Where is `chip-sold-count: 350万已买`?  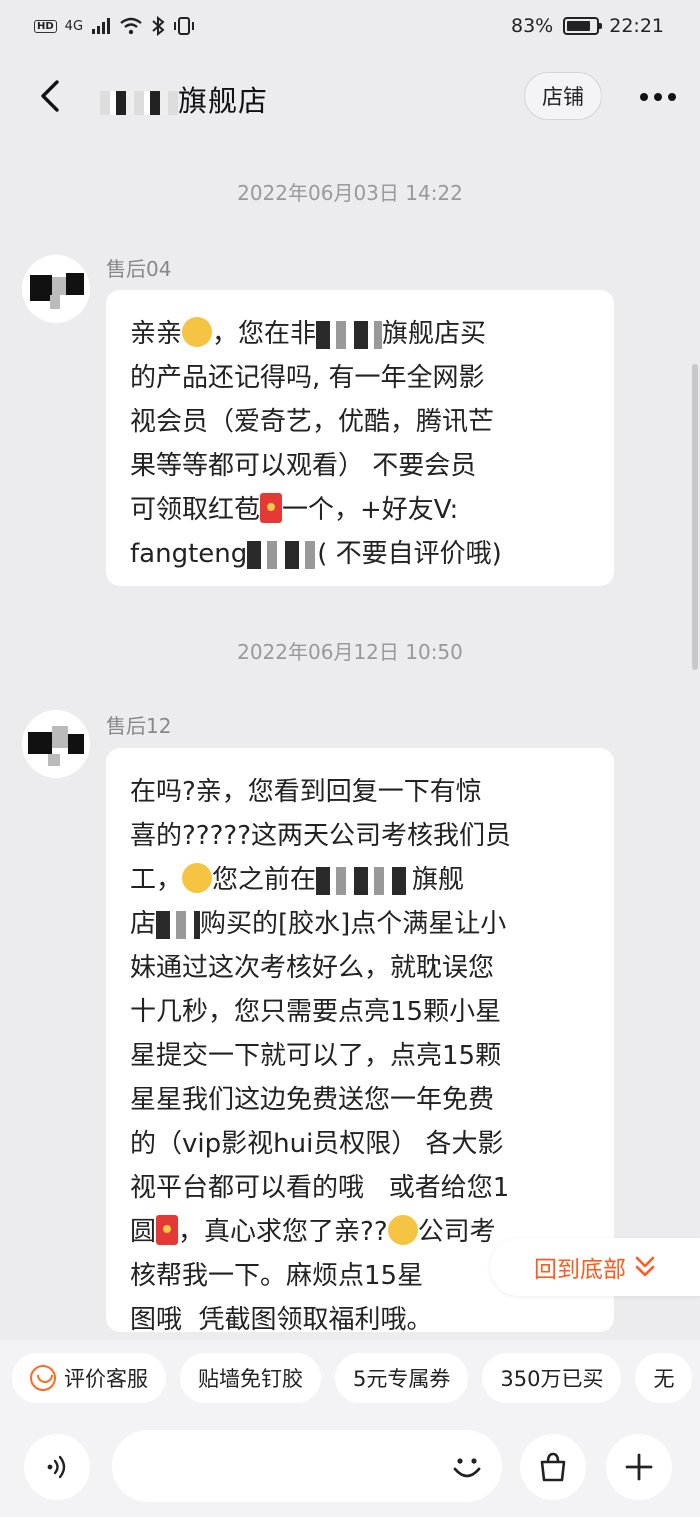
chip-sold-count: 350万已买 is located at coordinates (552, 1378).